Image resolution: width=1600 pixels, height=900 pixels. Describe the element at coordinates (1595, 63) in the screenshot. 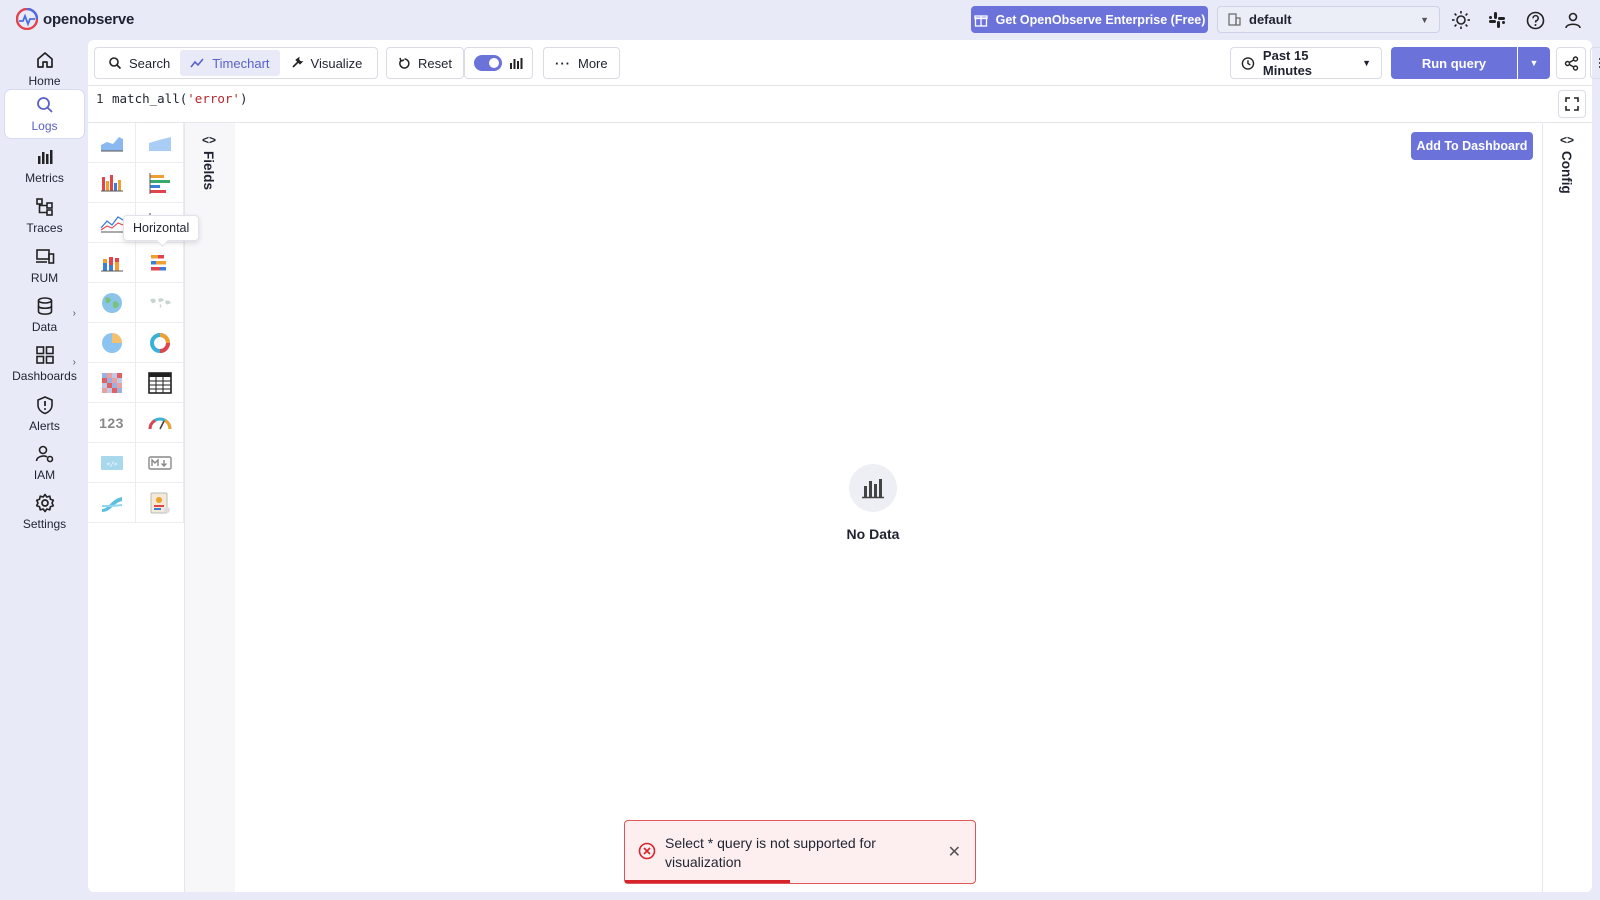

I see `menu-button` at that location.